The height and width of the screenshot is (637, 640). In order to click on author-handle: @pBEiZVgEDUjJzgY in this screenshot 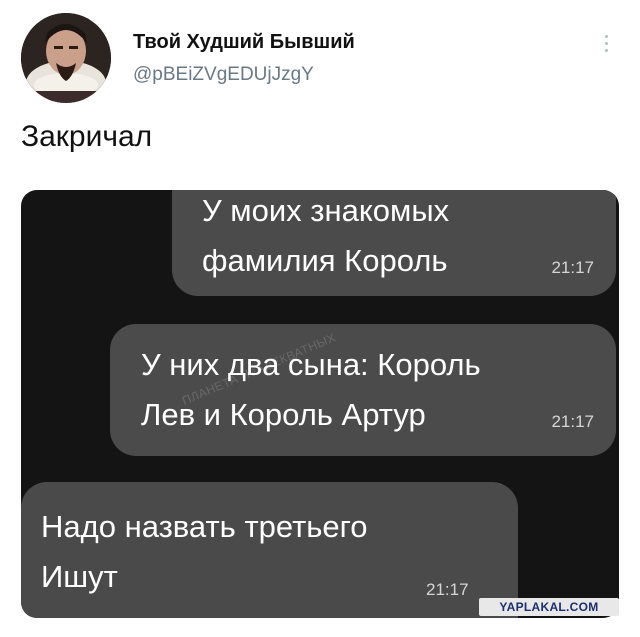, I will do `click(223, 75)`.